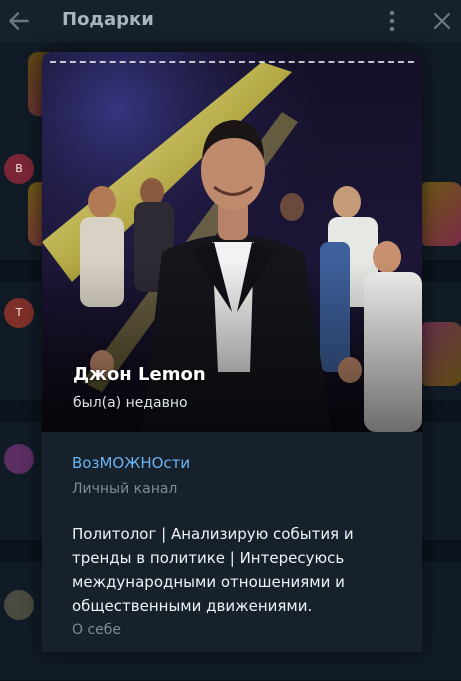 The width and height of the screenshot is (461, 681). I want to click on arrow-left-icon, so click(19, 21).